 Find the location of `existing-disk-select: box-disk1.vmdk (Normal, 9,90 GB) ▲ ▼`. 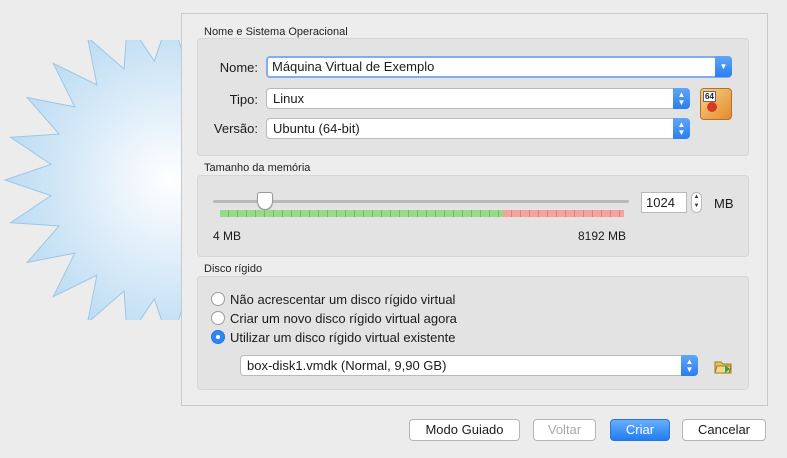

existing-disk-select: box-disk1.vmdk (Normal, 9,90 GB) ▲ ▼ is located at coordinates (469, 365).